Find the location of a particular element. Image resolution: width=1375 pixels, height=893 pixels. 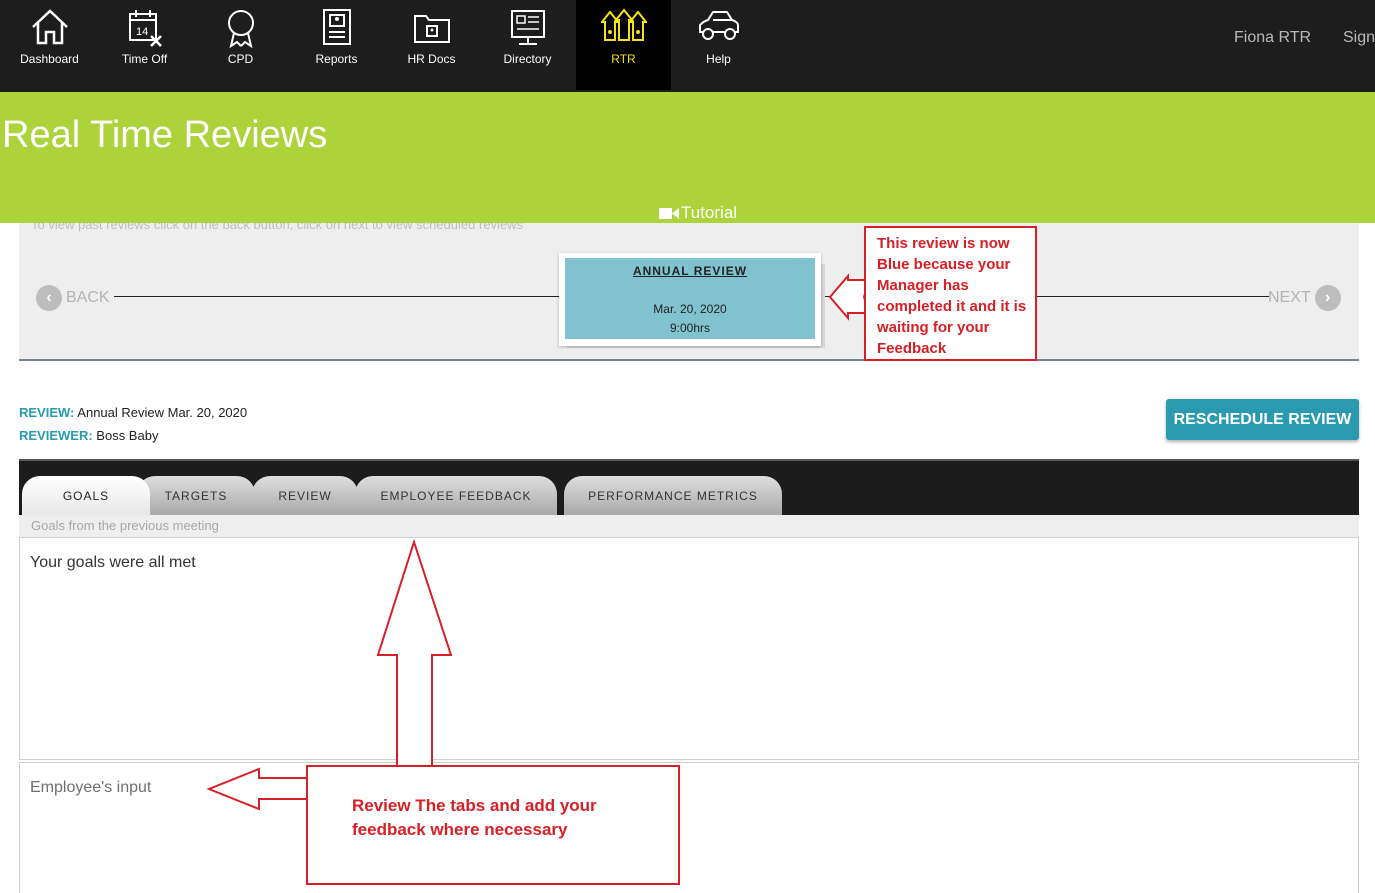

nav-rtr: RTR is located at coordinates (623, 45).